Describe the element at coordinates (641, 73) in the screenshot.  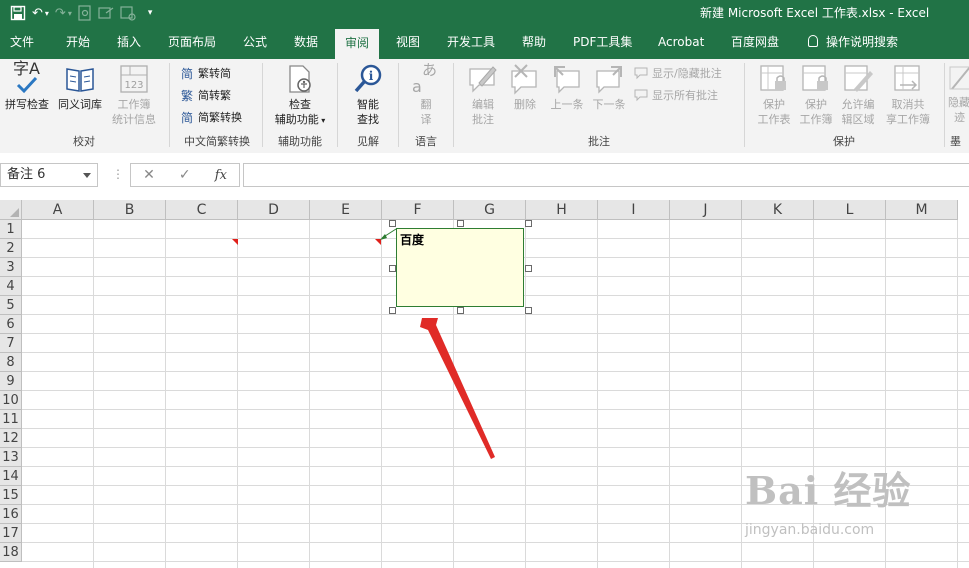
I see `comment-icon` at that location.